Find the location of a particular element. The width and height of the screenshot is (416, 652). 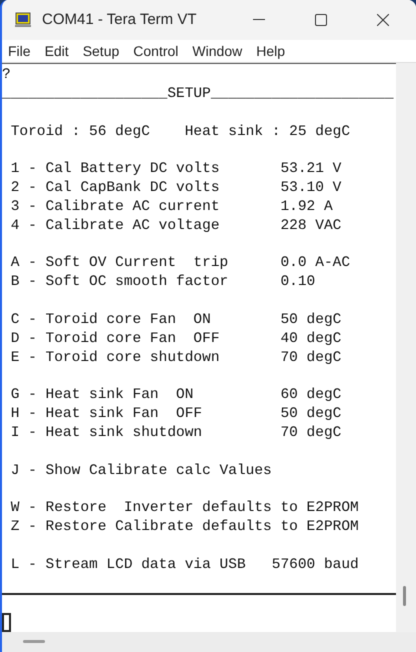

terminal-line: B - Soft OC smooth factor 0.10 is located at coordinates (163, 282).